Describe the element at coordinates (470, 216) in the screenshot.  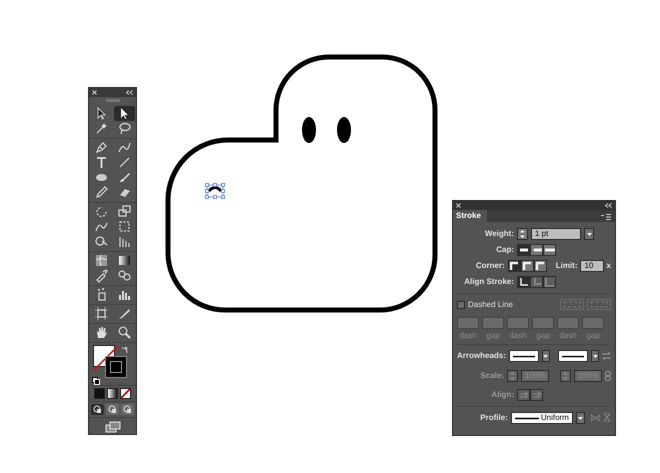
I see `panel-tab: Stroke` at that location.